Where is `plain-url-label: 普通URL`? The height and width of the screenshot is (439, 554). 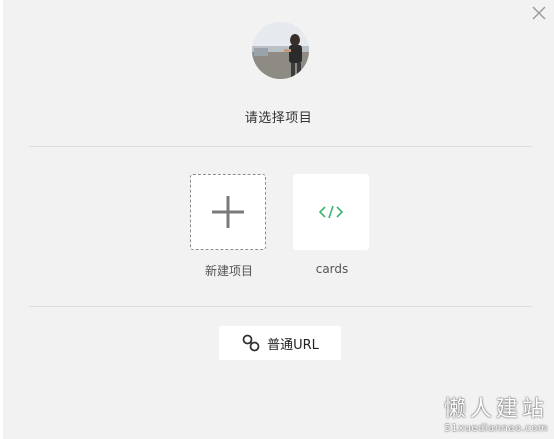 plain-url-label: 普通URL is located at coordinates (293, 345).